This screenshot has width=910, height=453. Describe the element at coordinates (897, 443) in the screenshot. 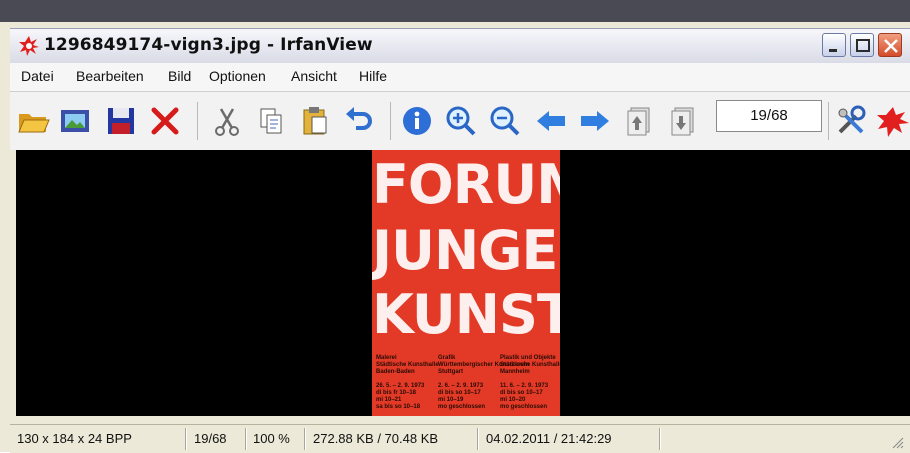

I see `resize-grip-icon` at that location.